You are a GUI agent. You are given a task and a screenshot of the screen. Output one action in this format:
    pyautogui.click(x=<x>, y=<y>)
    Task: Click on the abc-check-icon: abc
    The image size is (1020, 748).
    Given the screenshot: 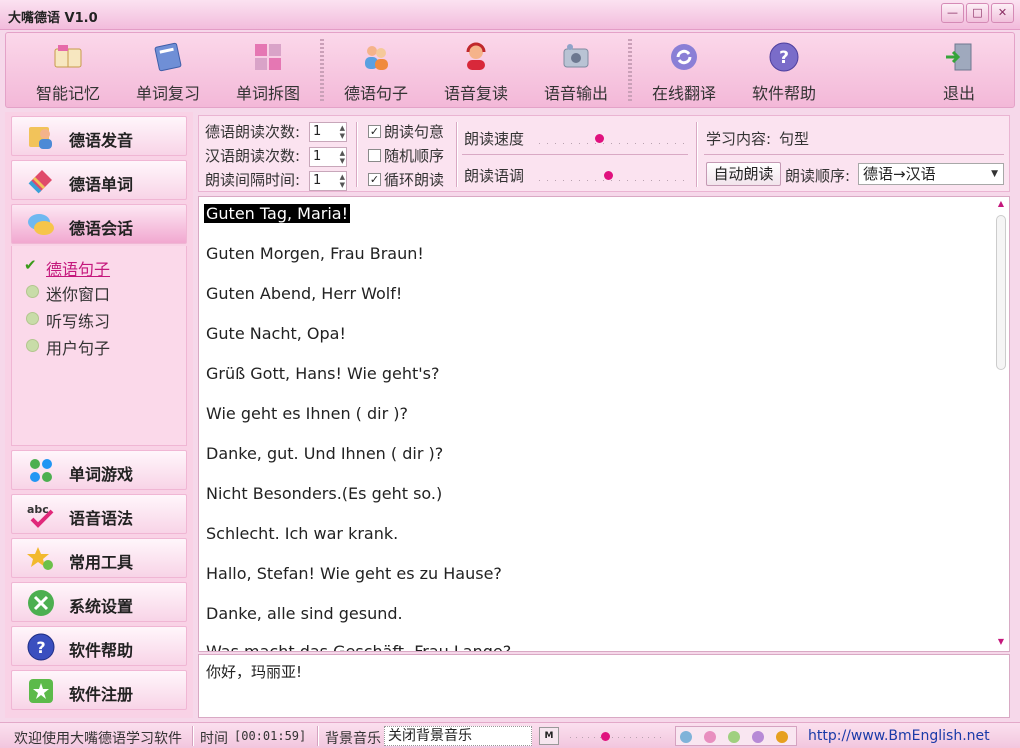 What is the action you would take?
    pyautogui.click(x=40, y=515)
    